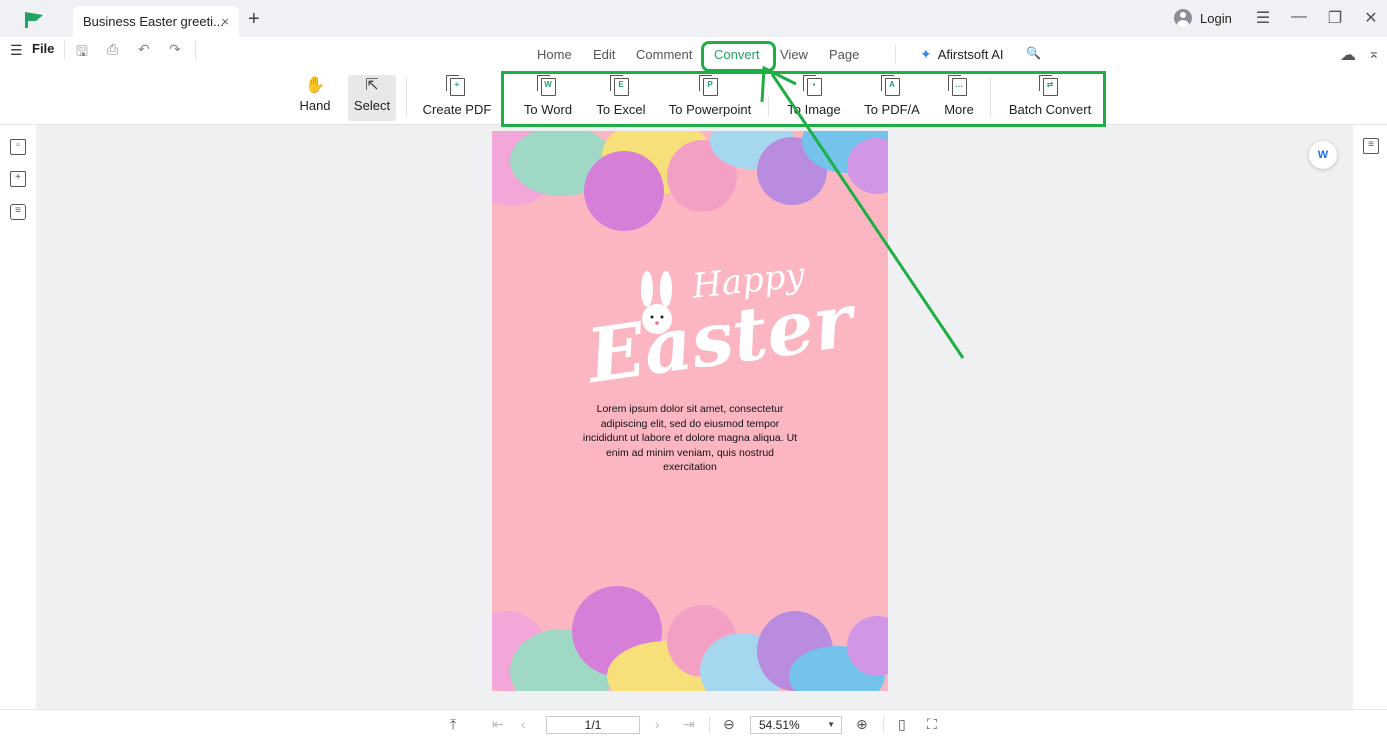 This screenshot has height=739, width=1387. I want to click on zoom-select: 54.51% ▼, so click(796, 725).